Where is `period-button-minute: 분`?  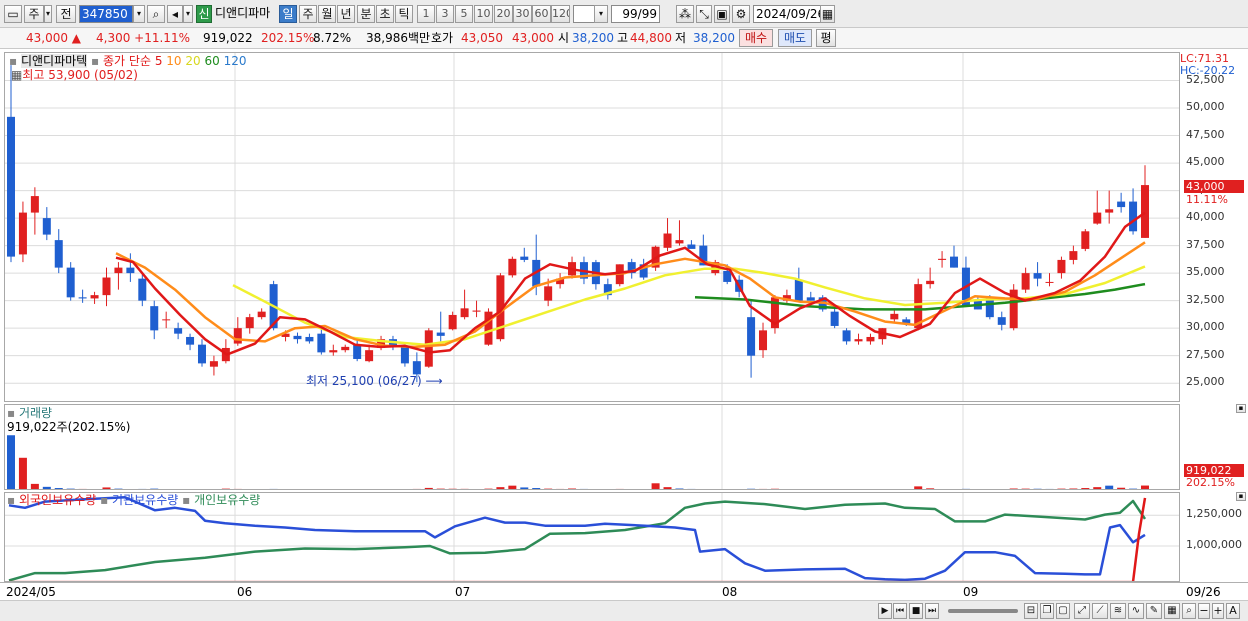
period-button-minute: 분 is located at coordinates (366, 14).